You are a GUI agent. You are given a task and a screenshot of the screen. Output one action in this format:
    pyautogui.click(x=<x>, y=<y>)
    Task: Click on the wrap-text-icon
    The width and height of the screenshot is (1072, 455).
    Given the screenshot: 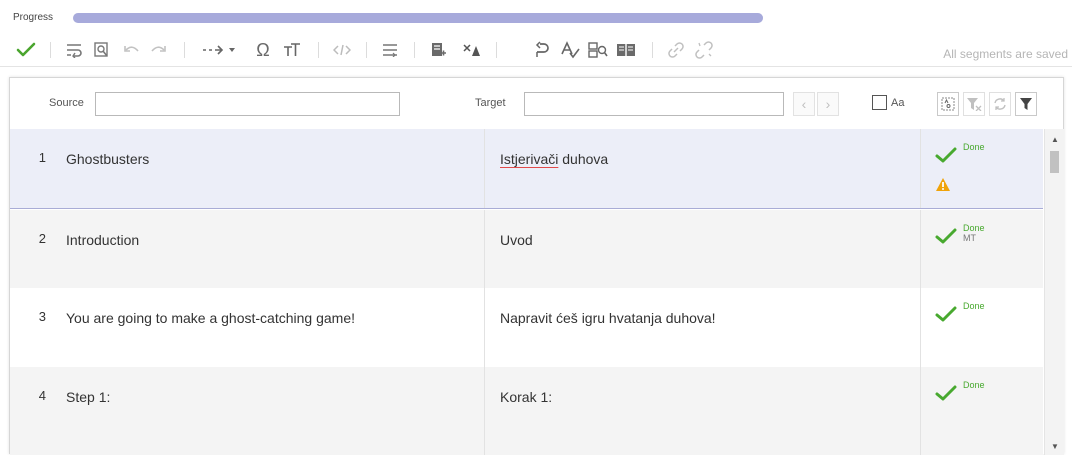 What is the action you would take?
    pyautogui.click(x=74, y=50)
    